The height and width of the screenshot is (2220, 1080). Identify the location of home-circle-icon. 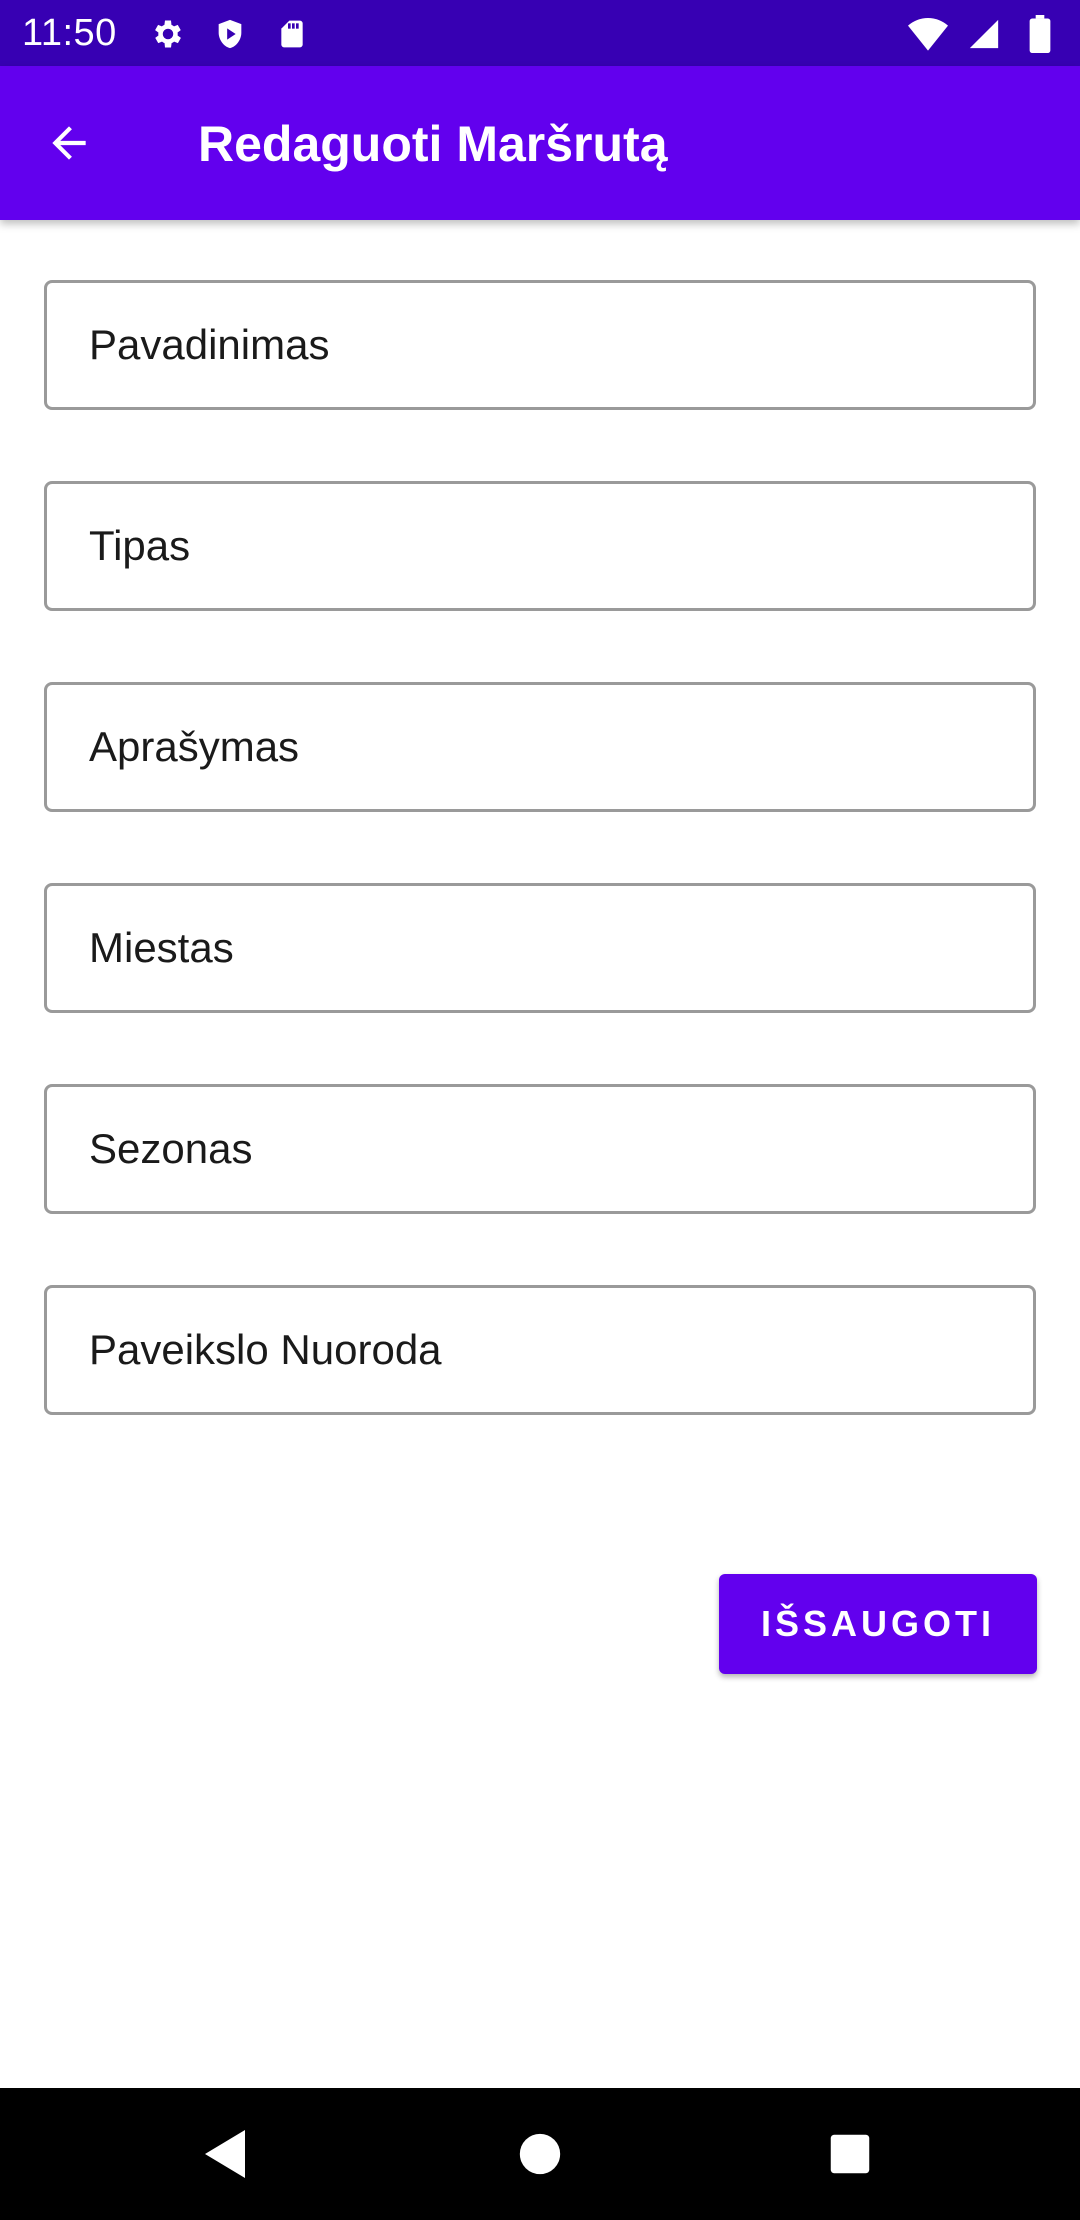
(540, 2154).